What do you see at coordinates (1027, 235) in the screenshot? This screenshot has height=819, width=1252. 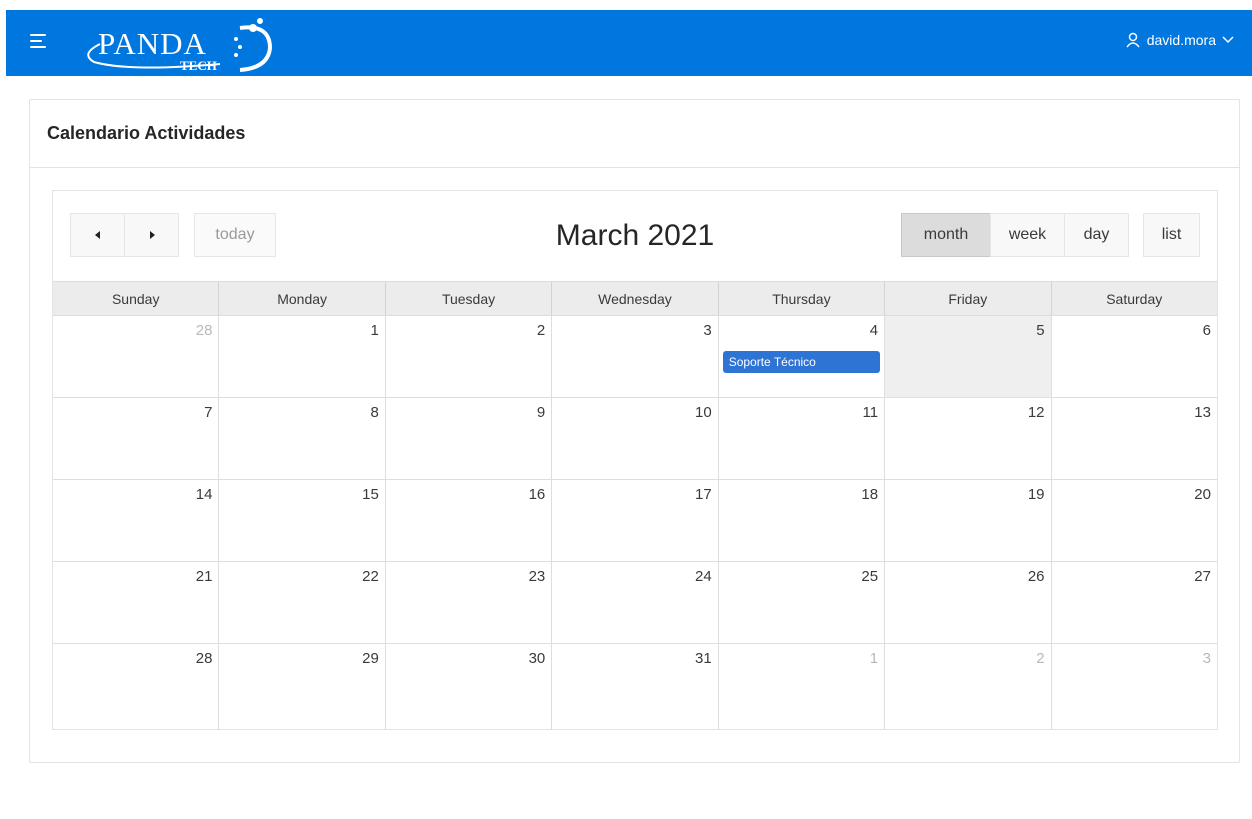 I see `week-view-button: week` at bounding box center [1027, 235].